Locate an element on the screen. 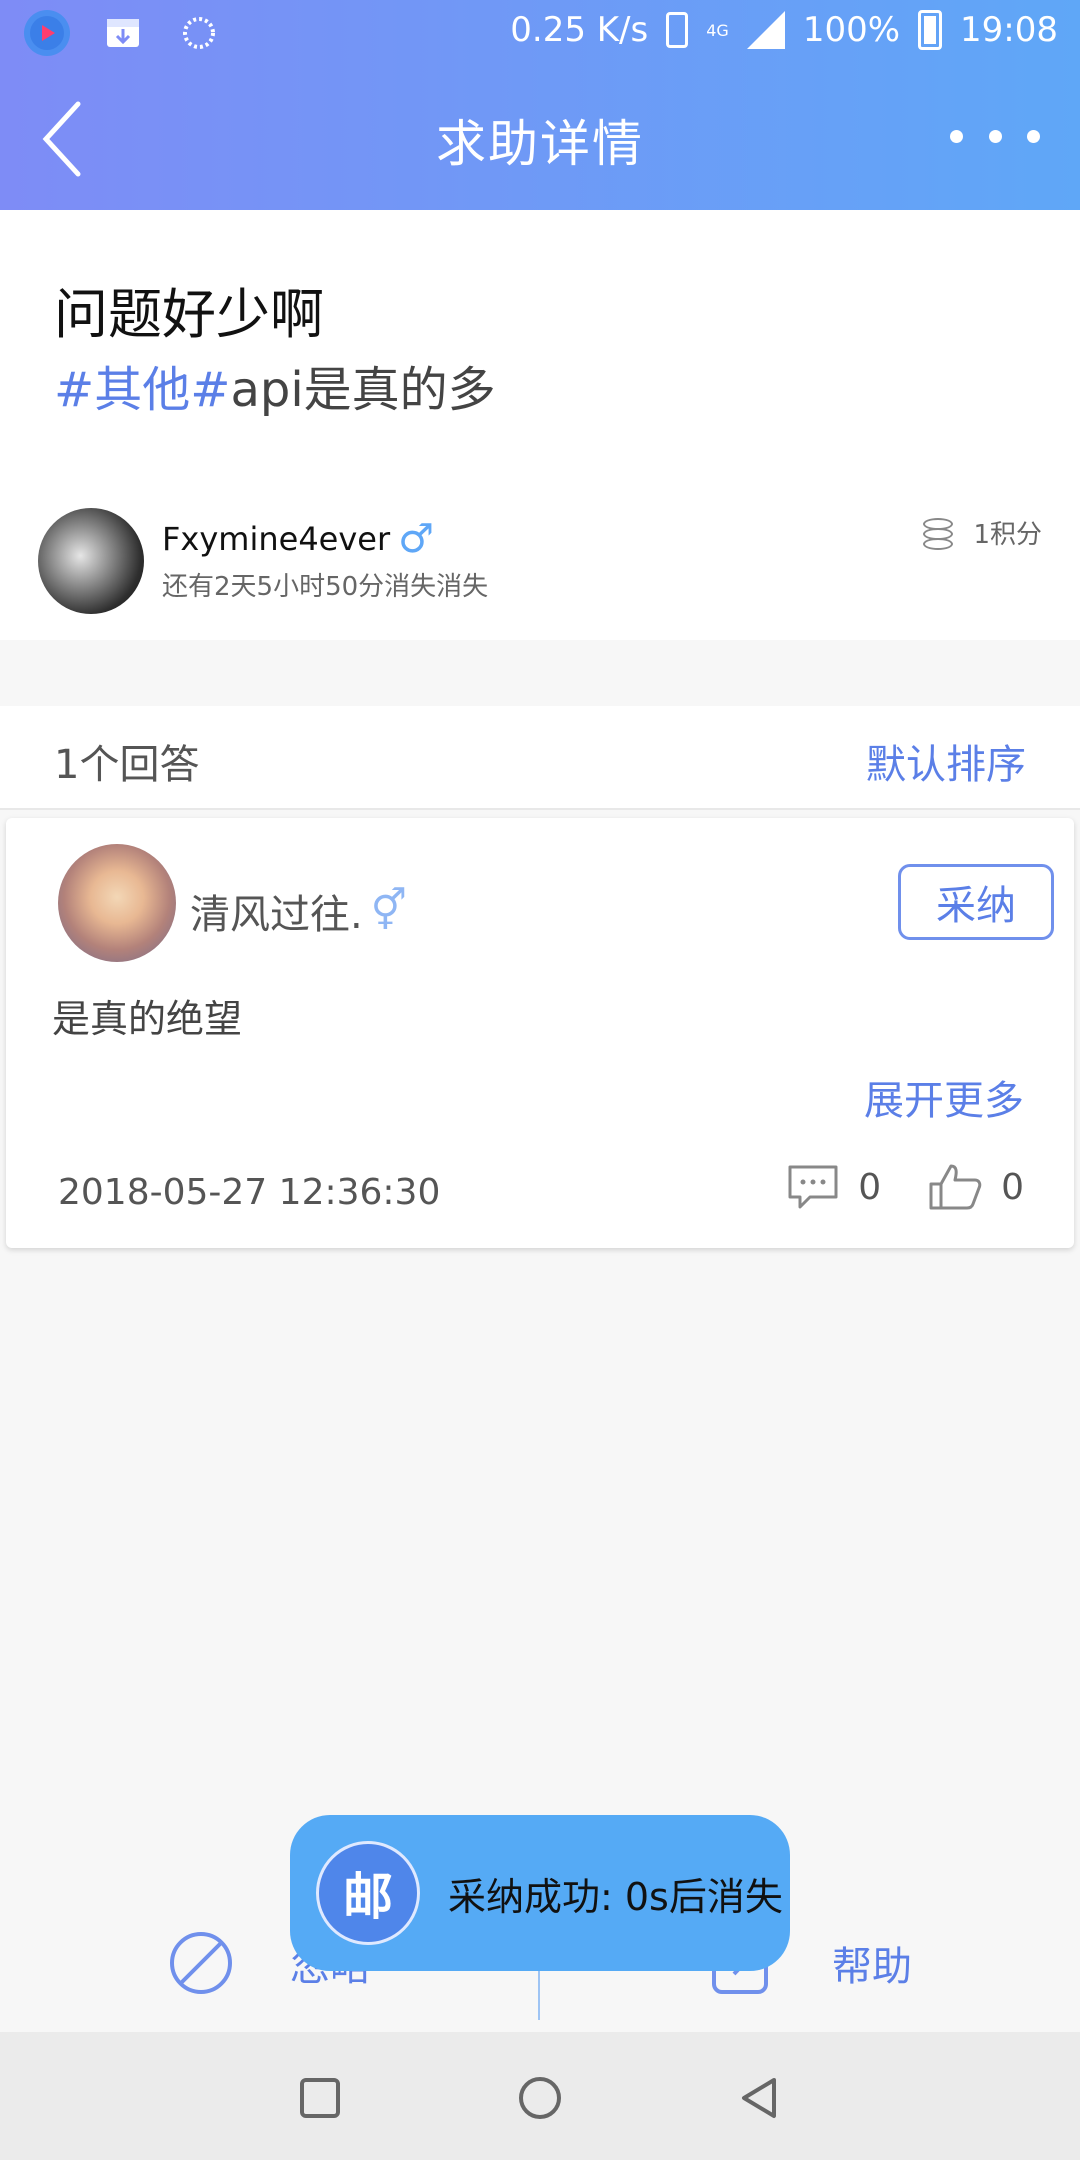 This screenshot has width=1080, height=2160. answer-date: 2018-05-27 12:36:30 is located at coordinates (249, 1192).